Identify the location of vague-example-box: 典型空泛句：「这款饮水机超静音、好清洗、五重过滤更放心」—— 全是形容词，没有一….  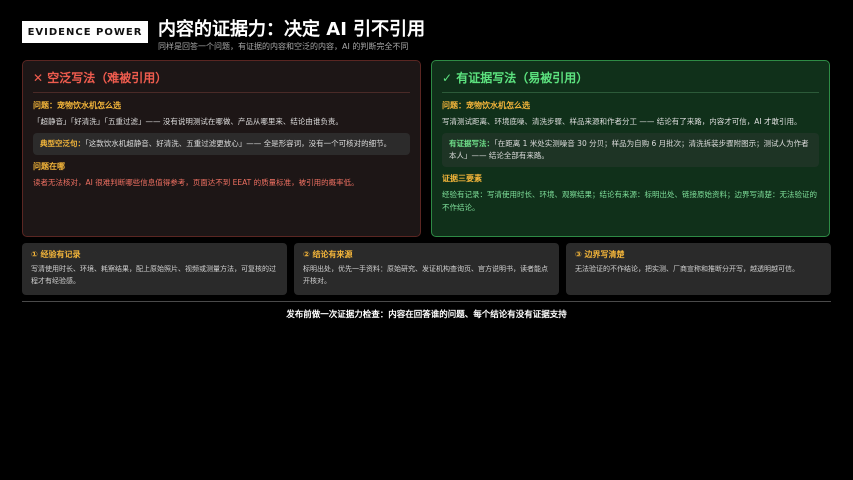
(221, 144).